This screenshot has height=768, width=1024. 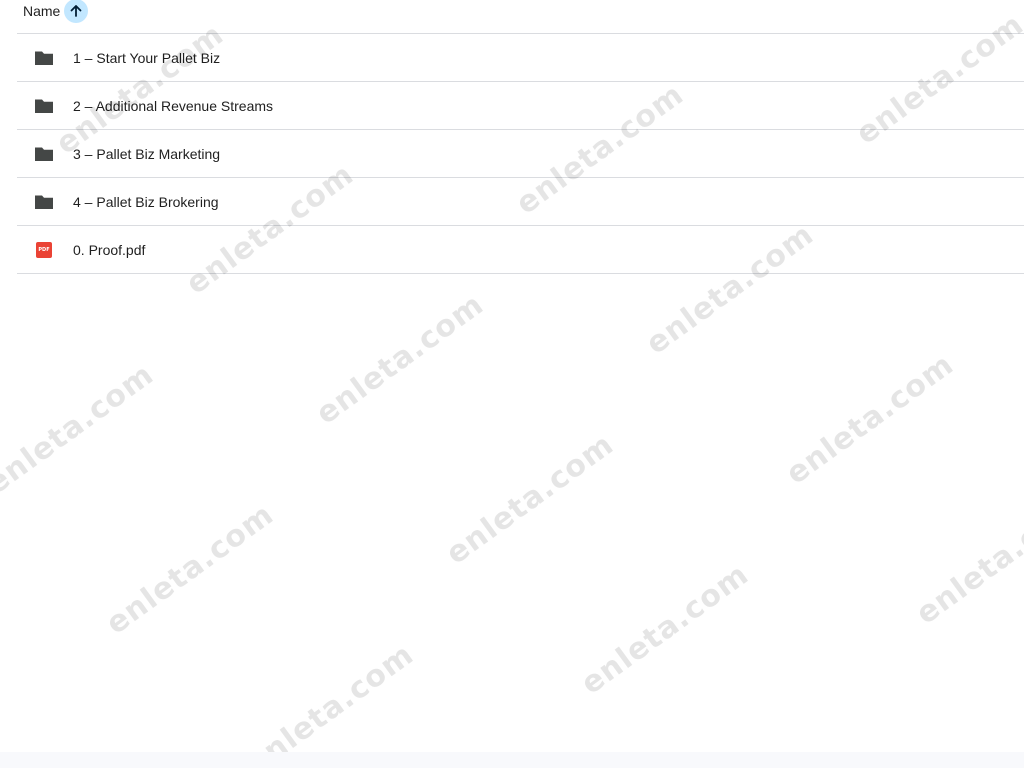 I want to click on item-name: 3 – Pallet Biz Marketing, so click(x=147, y=153).